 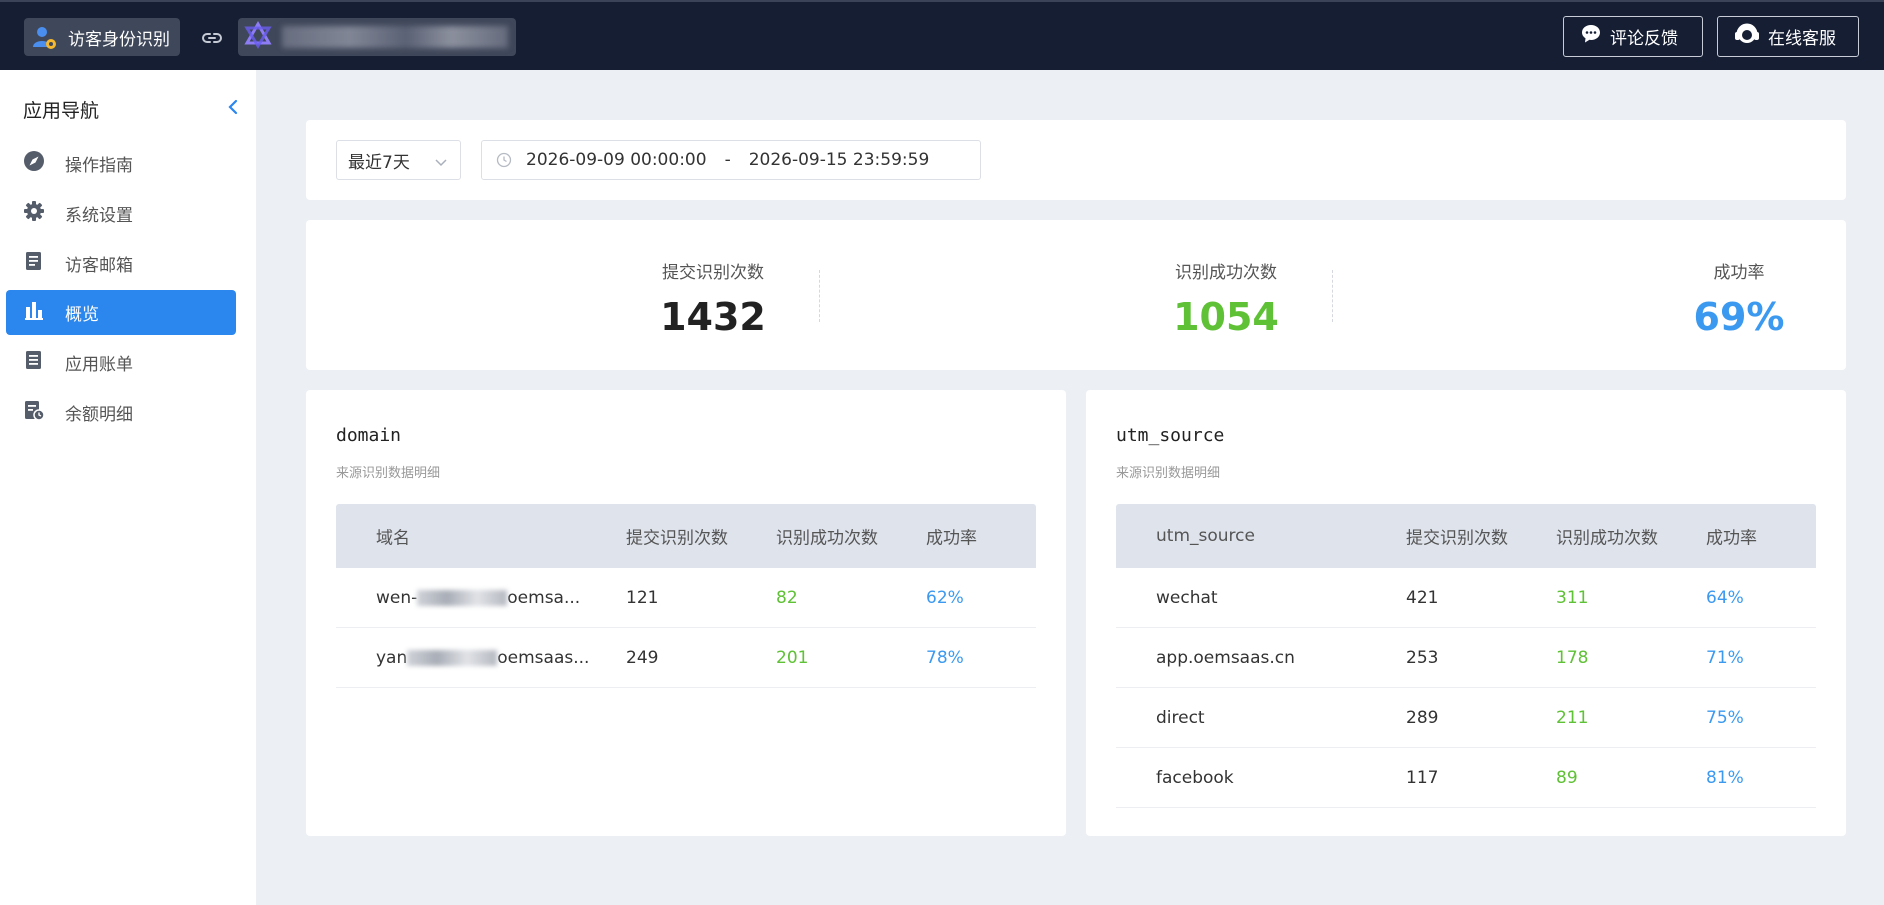 I want to click on stat-submitted: 提交识别次数 1432, so click(x=713, y=298).